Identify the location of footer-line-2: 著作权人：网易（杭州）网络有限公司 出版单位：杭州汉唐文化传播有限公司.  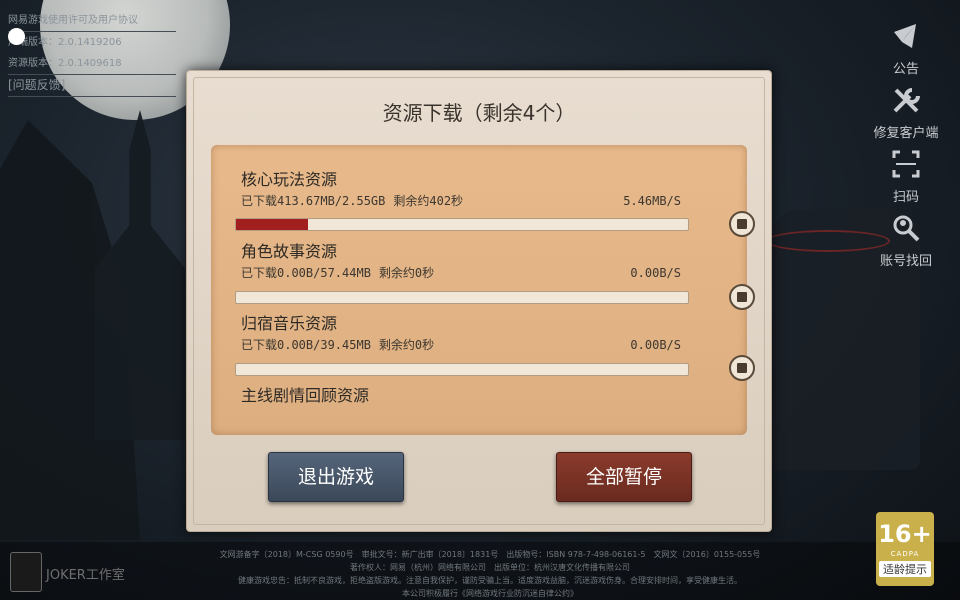
(490, 567).